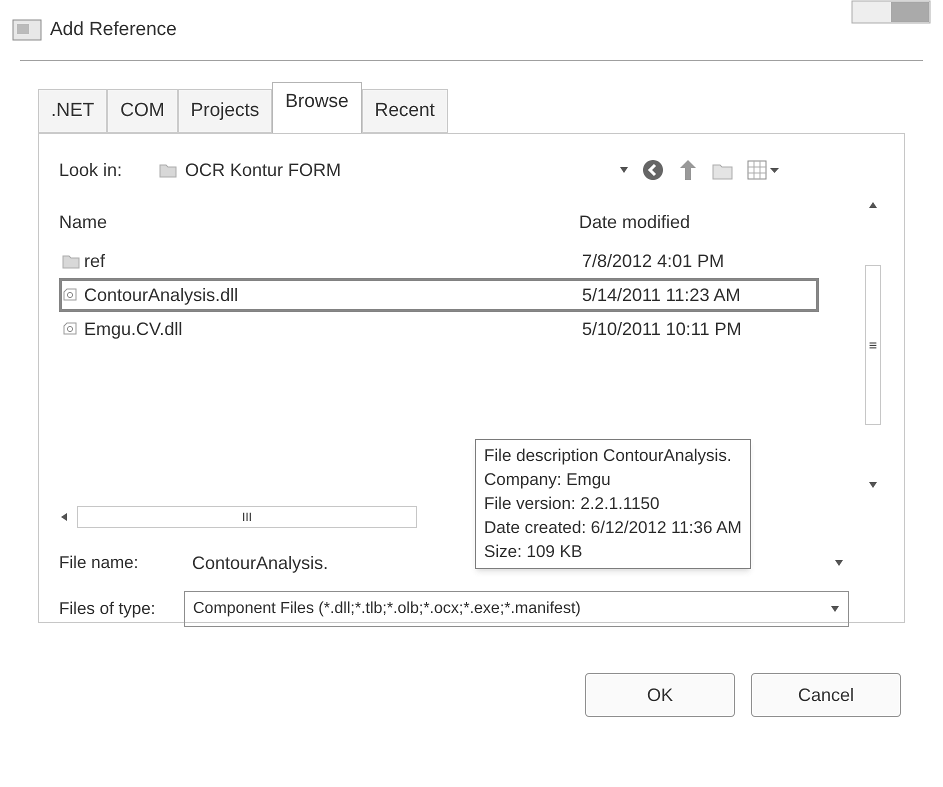 This screenshot has width=943, height=787. Describe the element at coordinates (161, 295) in the screenshot. I see `file-name: ContourAnalysis.dll` at that location.